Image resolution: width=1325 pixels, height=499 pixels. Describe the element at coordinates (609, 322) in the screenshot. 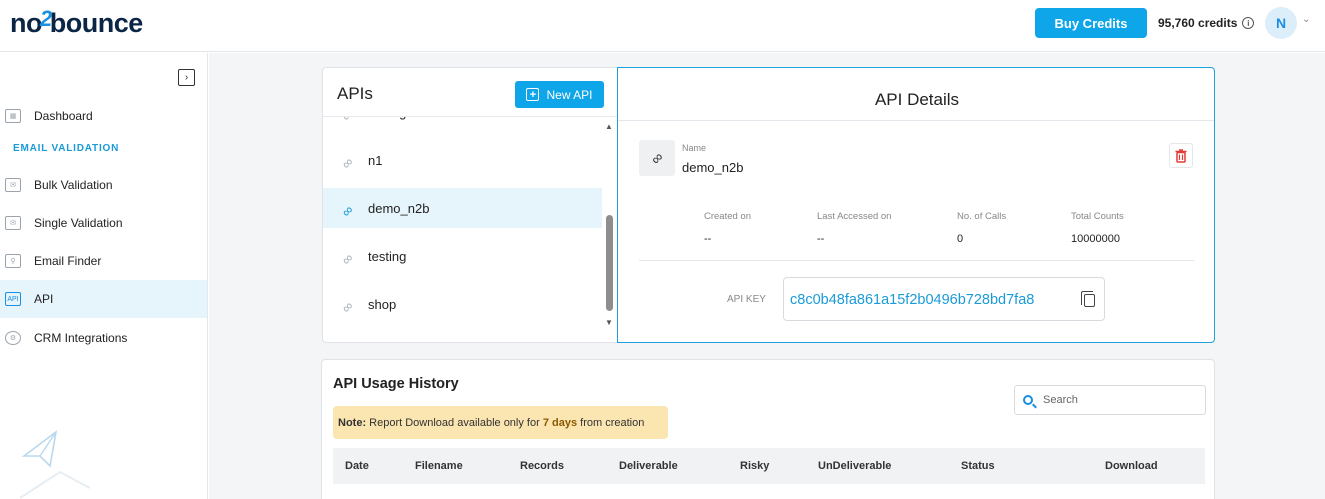

I see `scroll-down-arrow-icon: ▼` at that location.